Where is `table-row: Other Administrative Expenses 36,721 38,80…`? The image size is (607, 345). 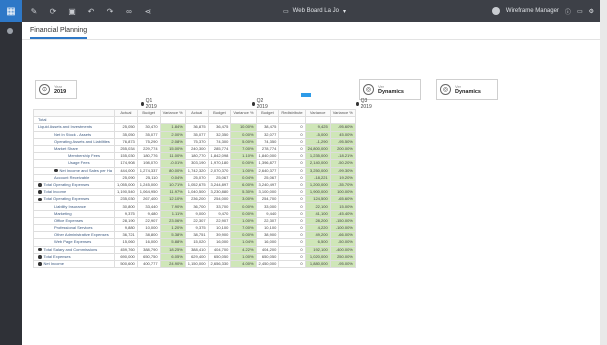 table-row: Other Administrative Expenses 36,721 38,80… is located at coordinates (194, 235).